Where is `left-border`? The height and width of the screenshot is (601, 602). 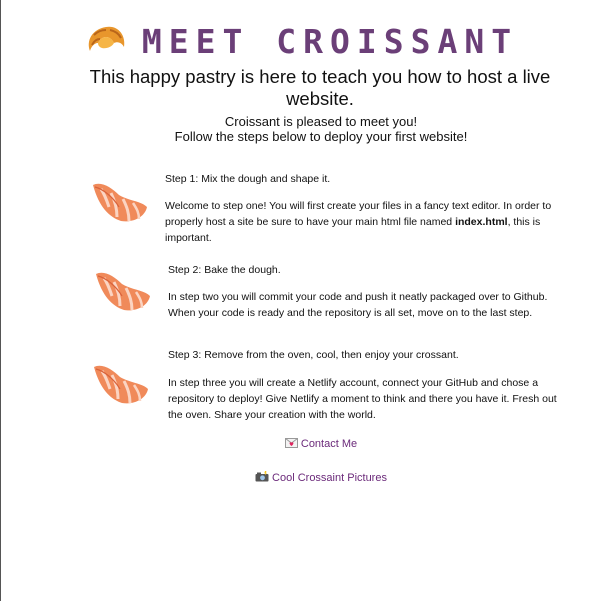
left-border is located at coordinates (0, 300).